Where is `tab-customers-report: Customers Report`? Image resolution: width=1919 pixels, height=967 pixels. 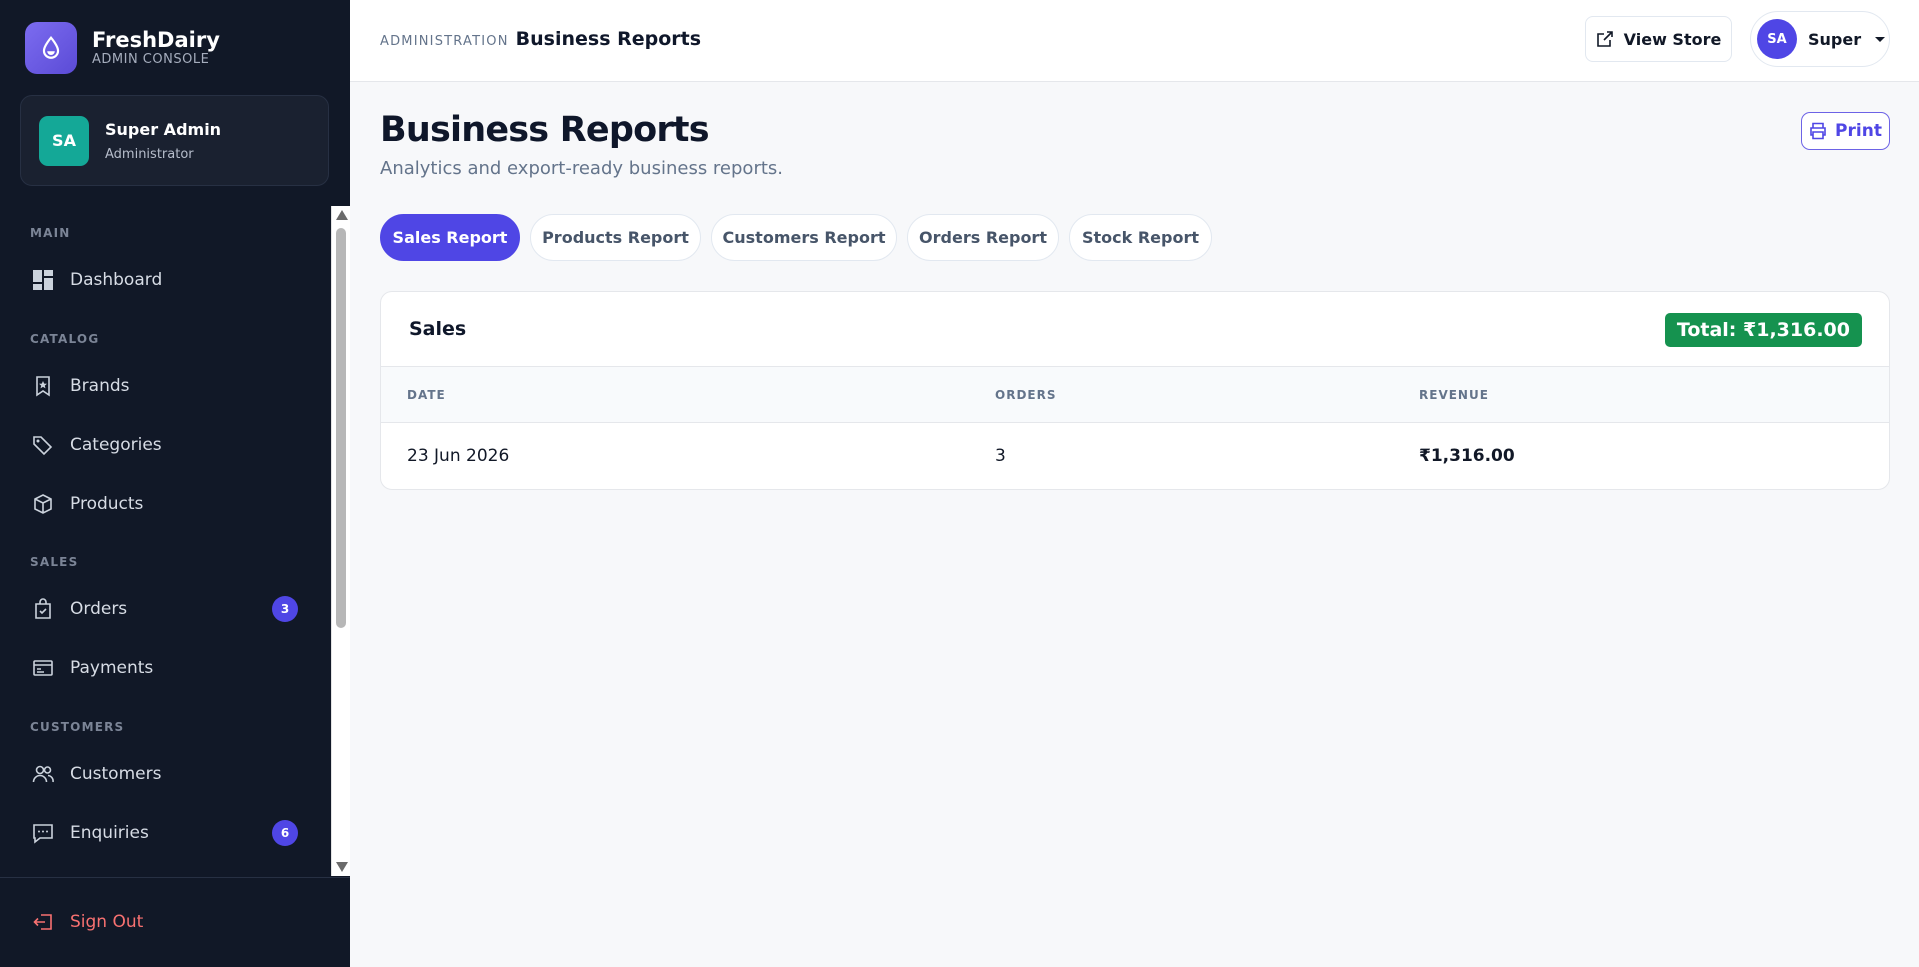
tab-customers-report: Customers Report is located at coordinates (804, 237).